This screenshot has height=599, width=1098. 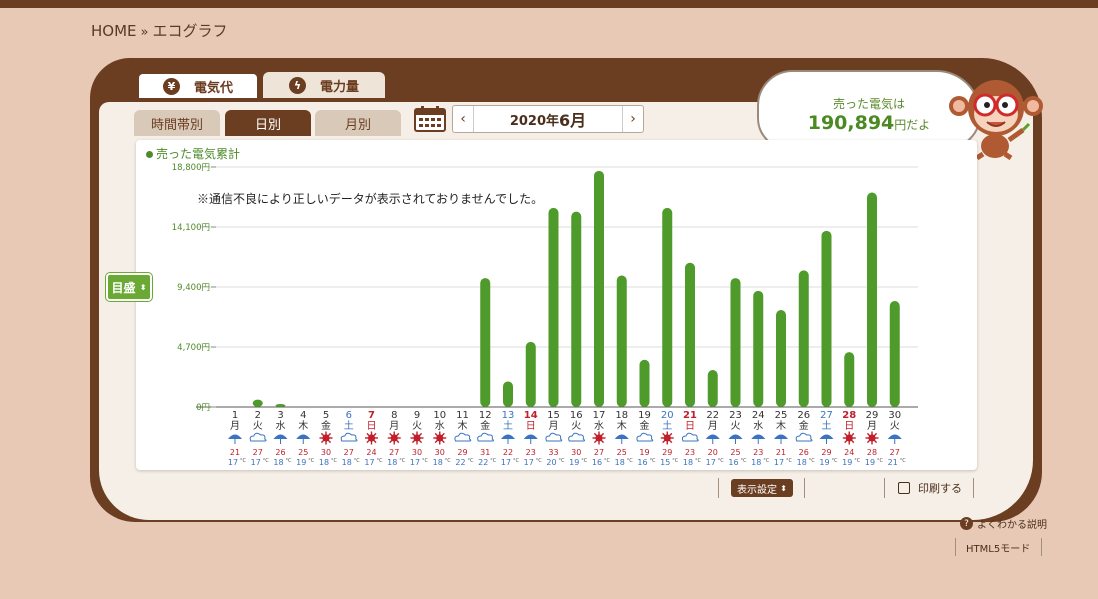 What do you see at coordinates (191, 228) in the screenshot?
I see `y-tick-label: 14,100円` at bounding box center [191, 228].